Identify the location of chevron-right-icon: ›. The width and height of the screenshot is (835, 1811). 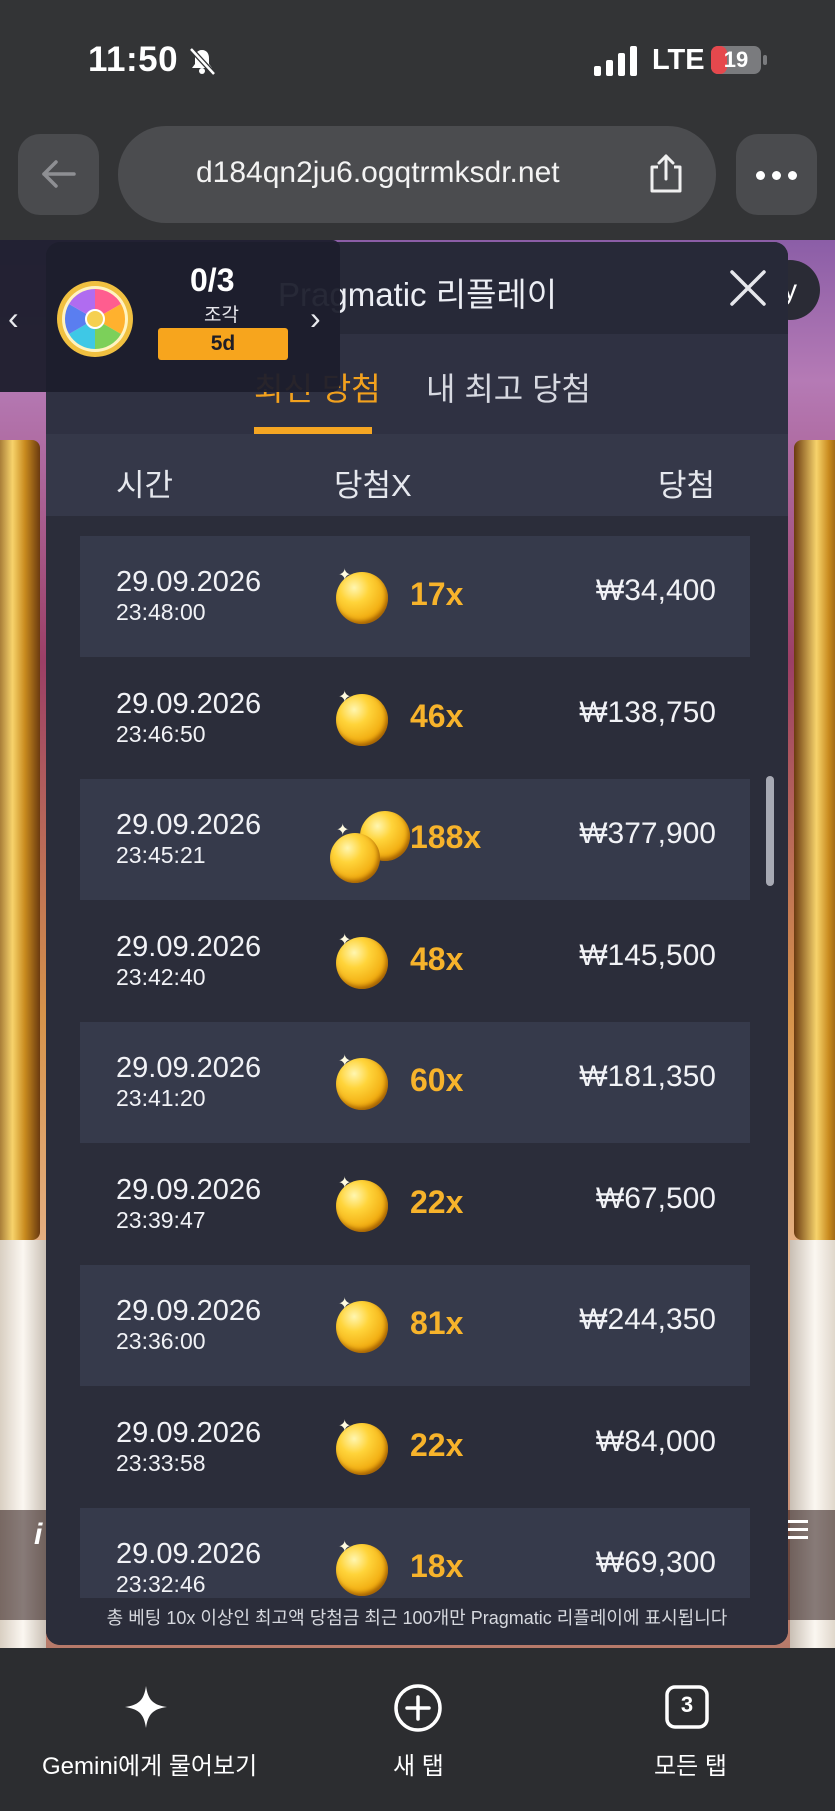
(315, 318).